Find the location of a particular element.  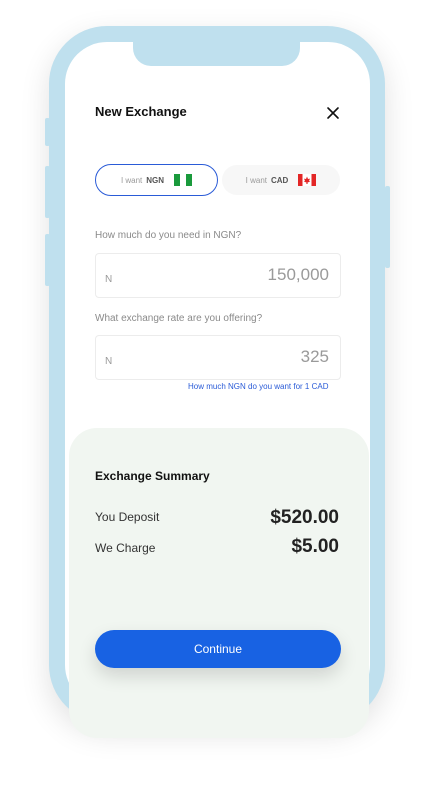

canada-flag-icon is located at coordinates (307, 180).